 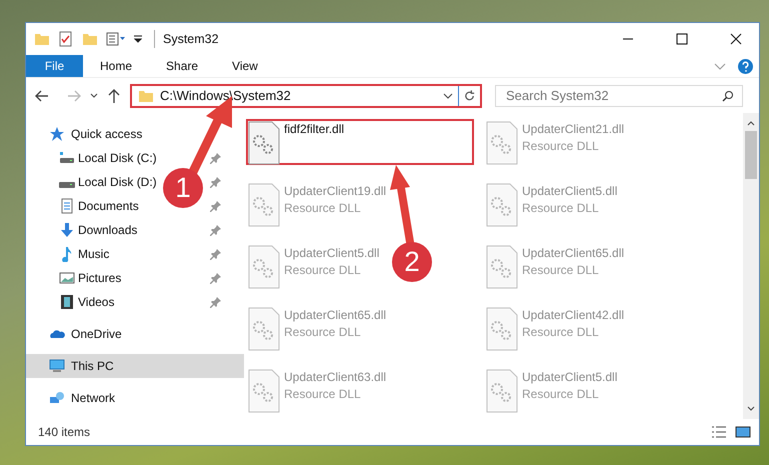 I want to click on nav-item: Pictures, so click(x=90, y=278).